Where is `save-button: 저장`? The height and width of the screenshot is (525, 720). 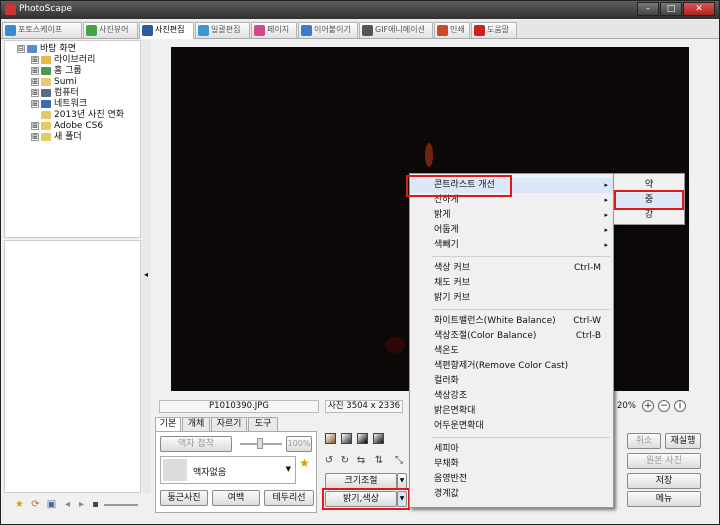 save-button: 저장 is located at coordinates (664, 481).